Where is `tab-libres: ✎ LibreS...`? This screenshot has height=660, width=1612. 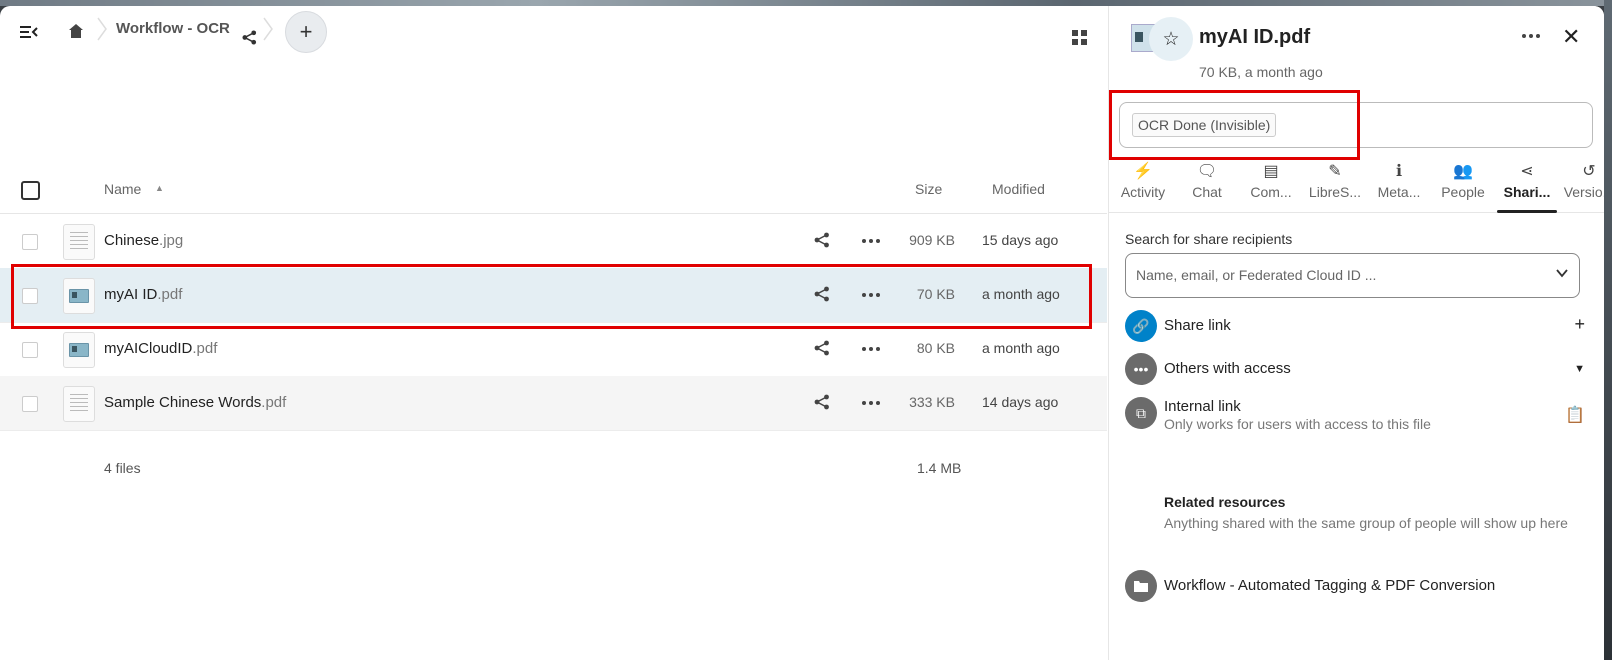
tab-libres: ✎ LibreS... is located at coordinates (1335, 184).